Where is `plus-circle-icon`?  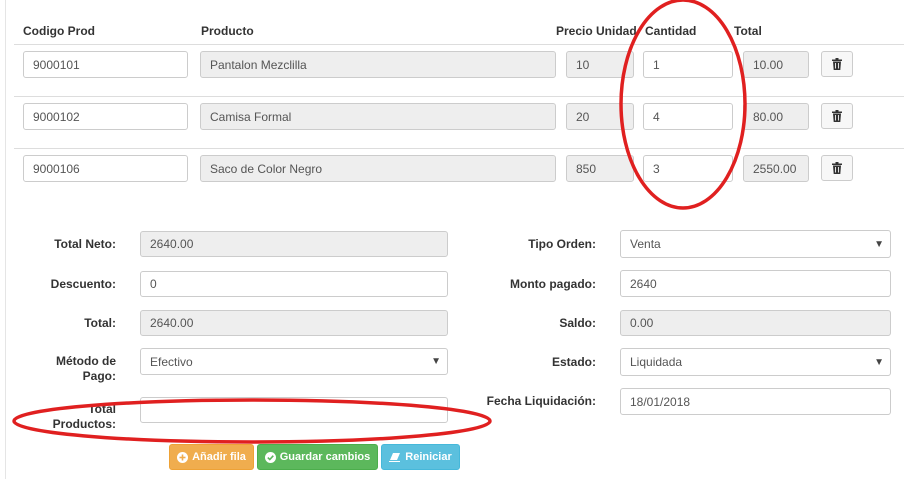
plus-circle-icon is located at coordinates (183, 457).